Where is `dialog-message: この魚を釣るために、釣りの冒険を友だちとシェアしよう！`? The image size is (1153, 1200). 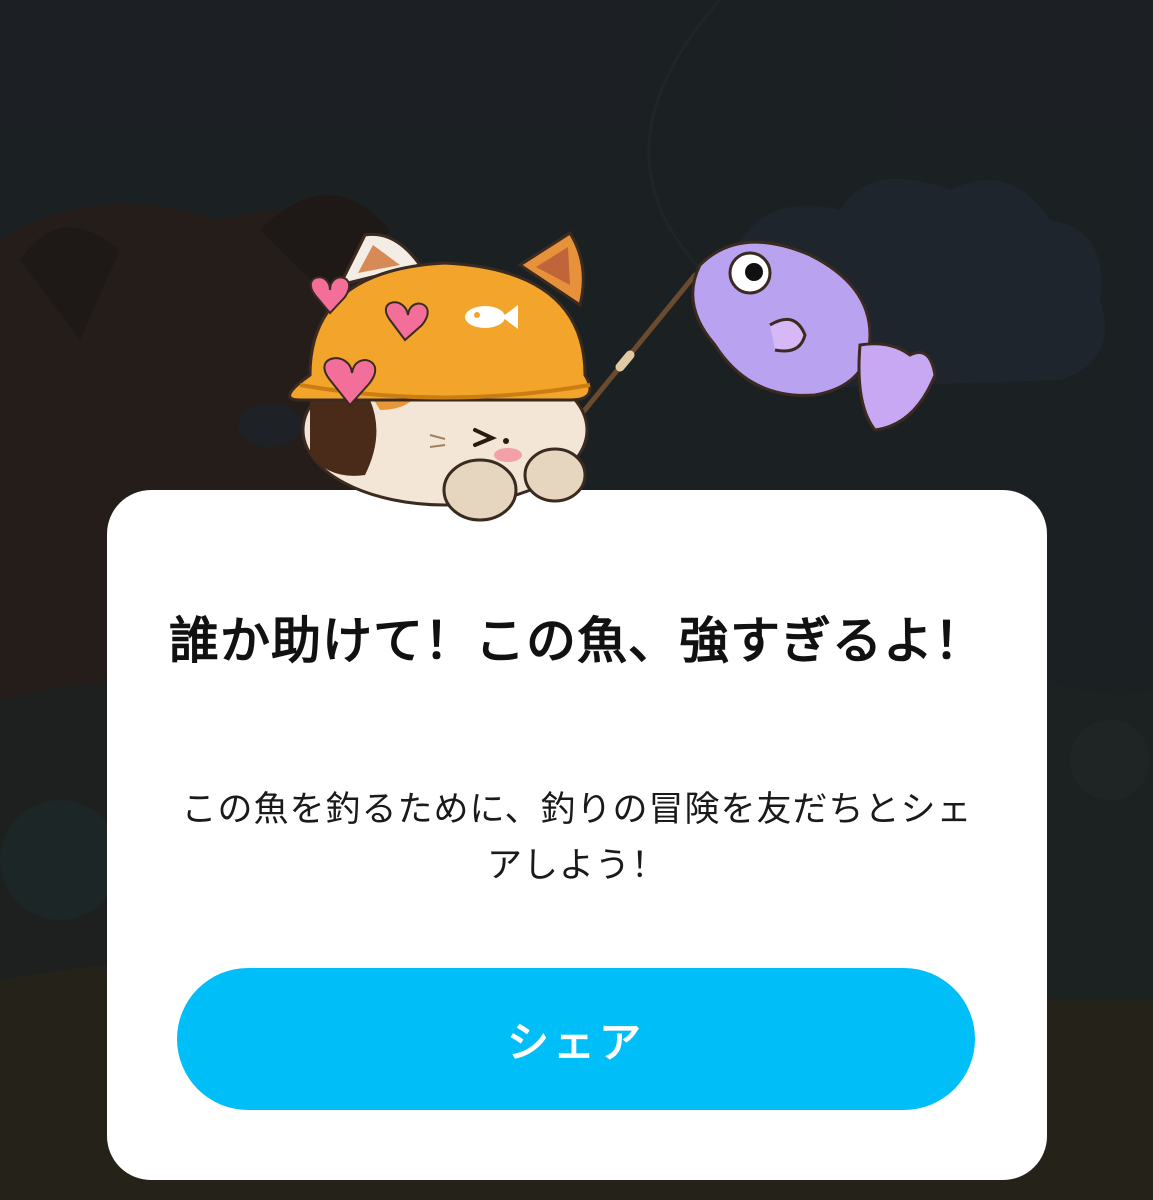
dialog-message: この魚を釣るために、釣りの冒険を友だちとシェアしよう！ is located at coordinates (577, 838).